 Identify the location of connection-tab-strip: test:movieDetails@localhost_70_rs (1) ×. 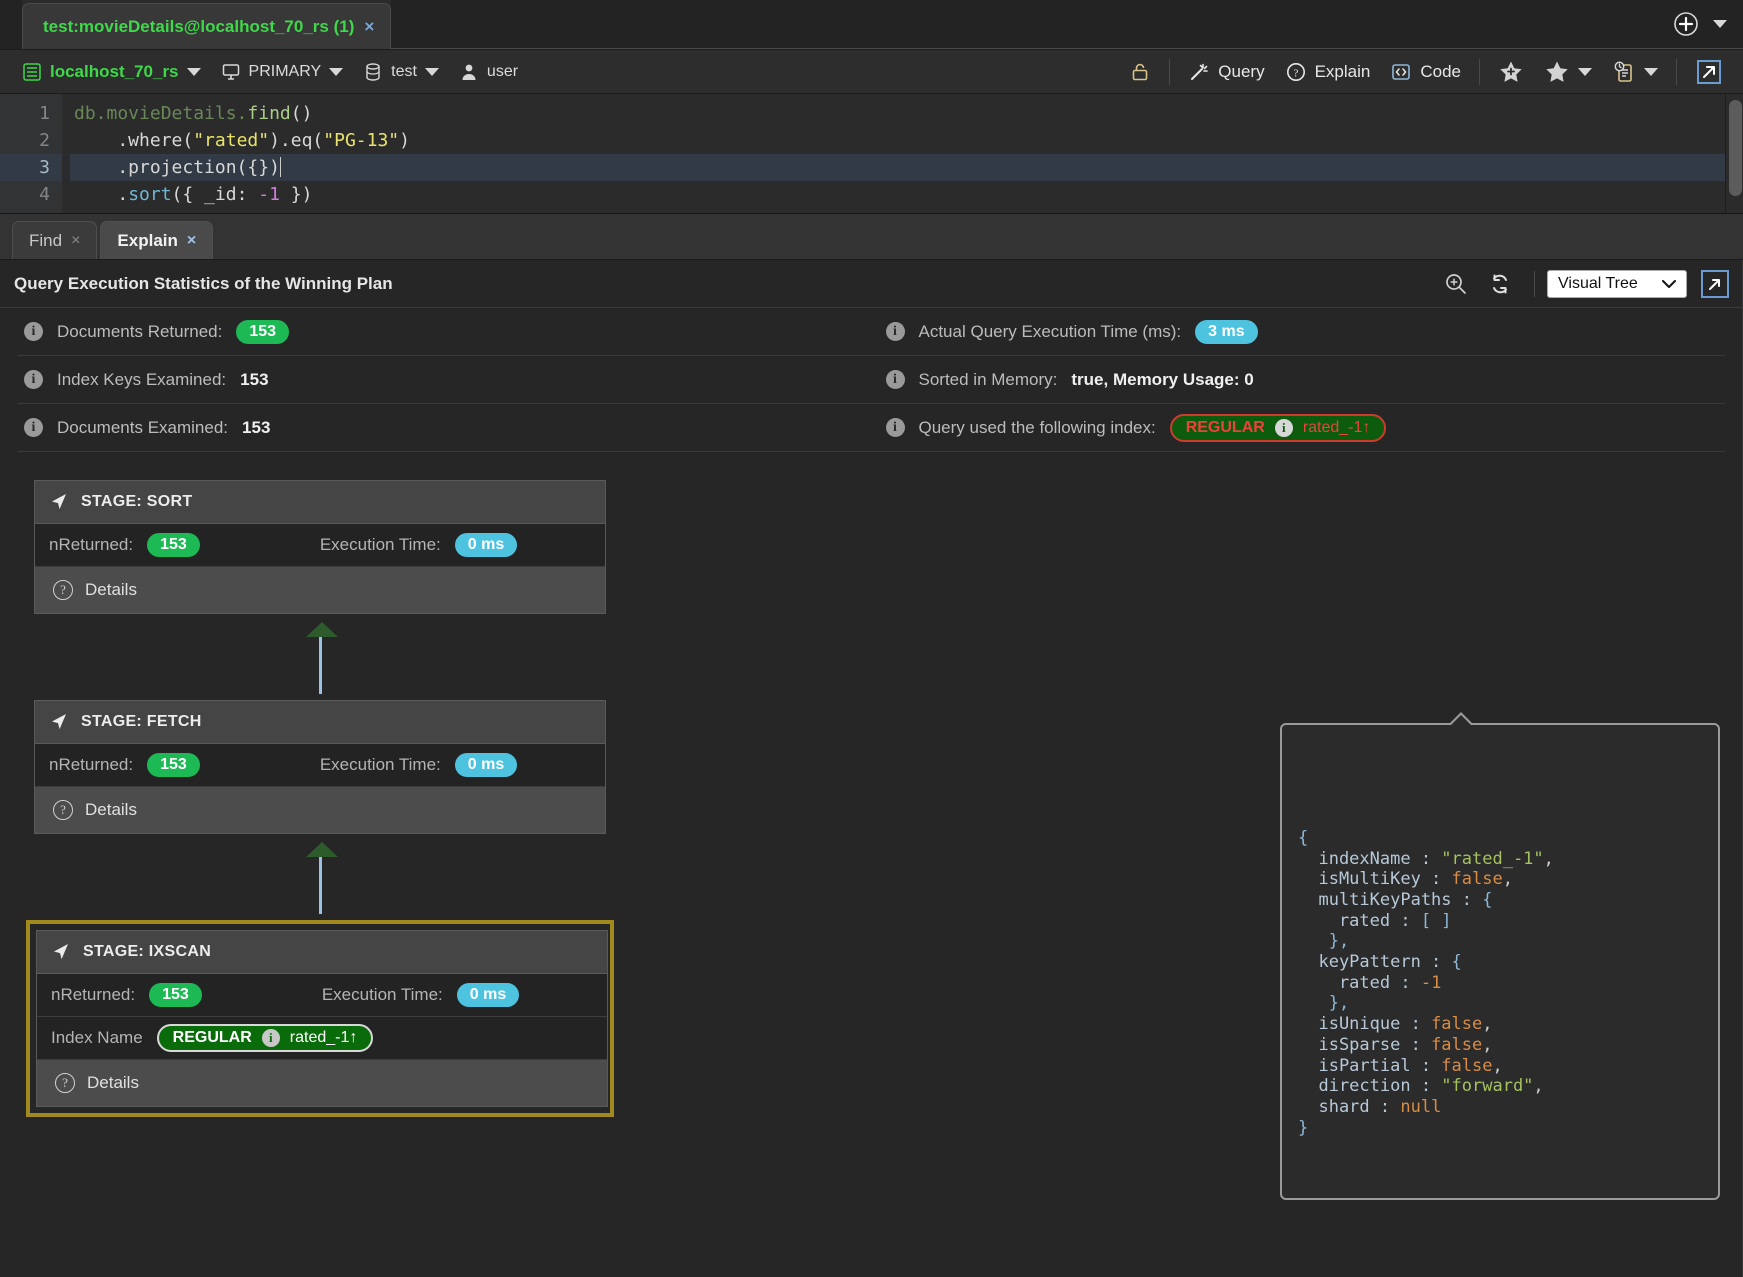
(871, 25).